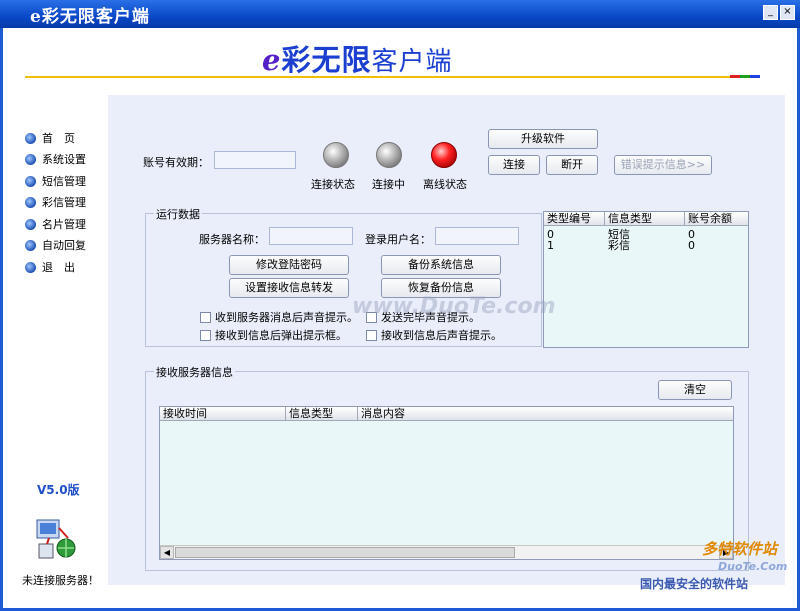  What do you see at coordinates (477, 236) in the screenshot?
I see `login-user-field` at bounding box center [477, 236].